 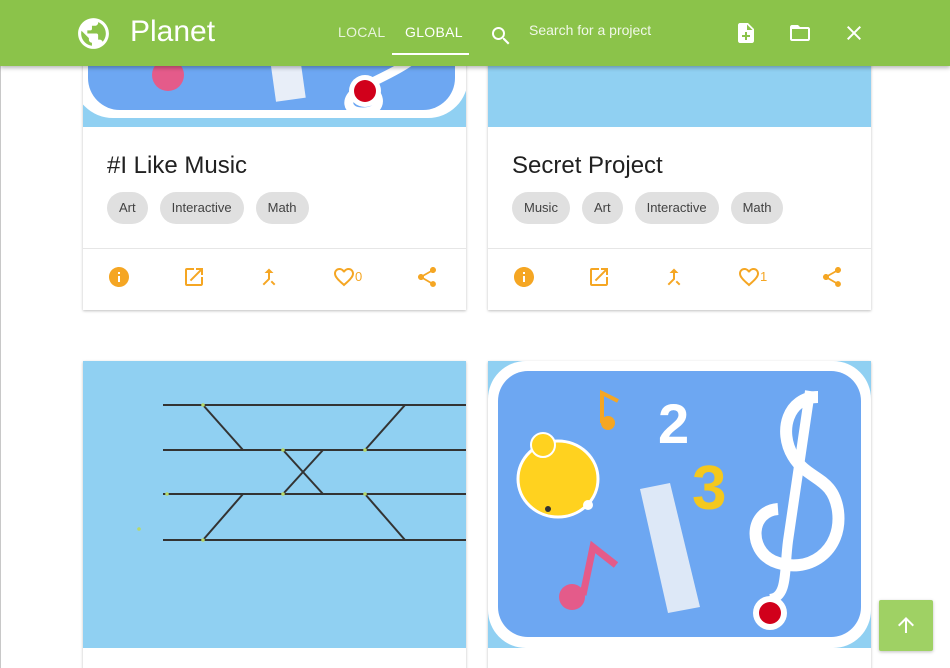 I want to click on like-button: 1, so click(x=754, y=277).